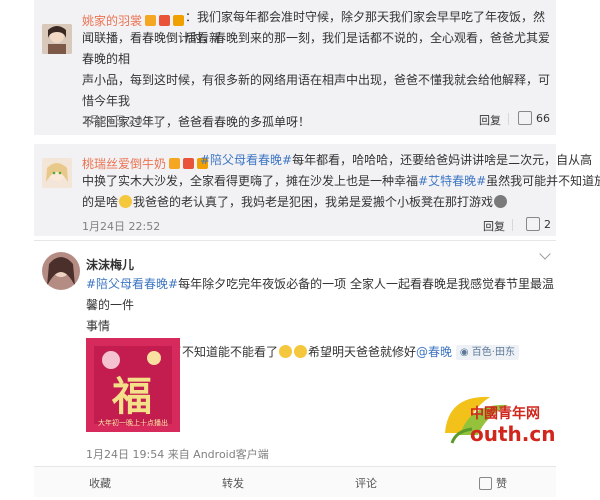 The image size is (600, 500). What do you see at coordinates (233, 483) in the screenshot?
I see `repost-button: 转发` at bounding box center [233, 483].